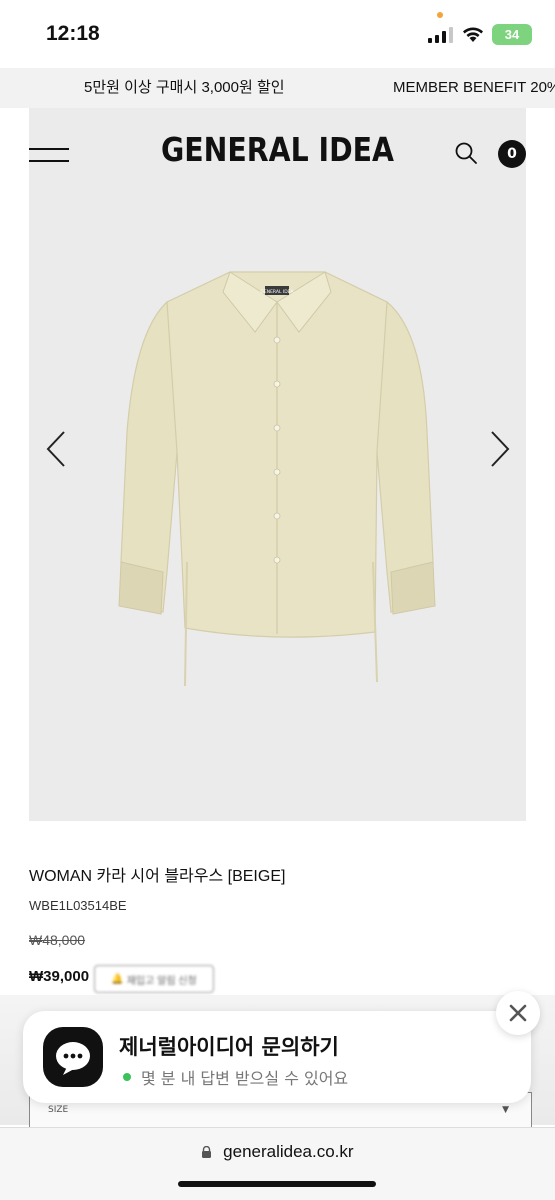  I want to click on lock-icon, so click(207, 1152).